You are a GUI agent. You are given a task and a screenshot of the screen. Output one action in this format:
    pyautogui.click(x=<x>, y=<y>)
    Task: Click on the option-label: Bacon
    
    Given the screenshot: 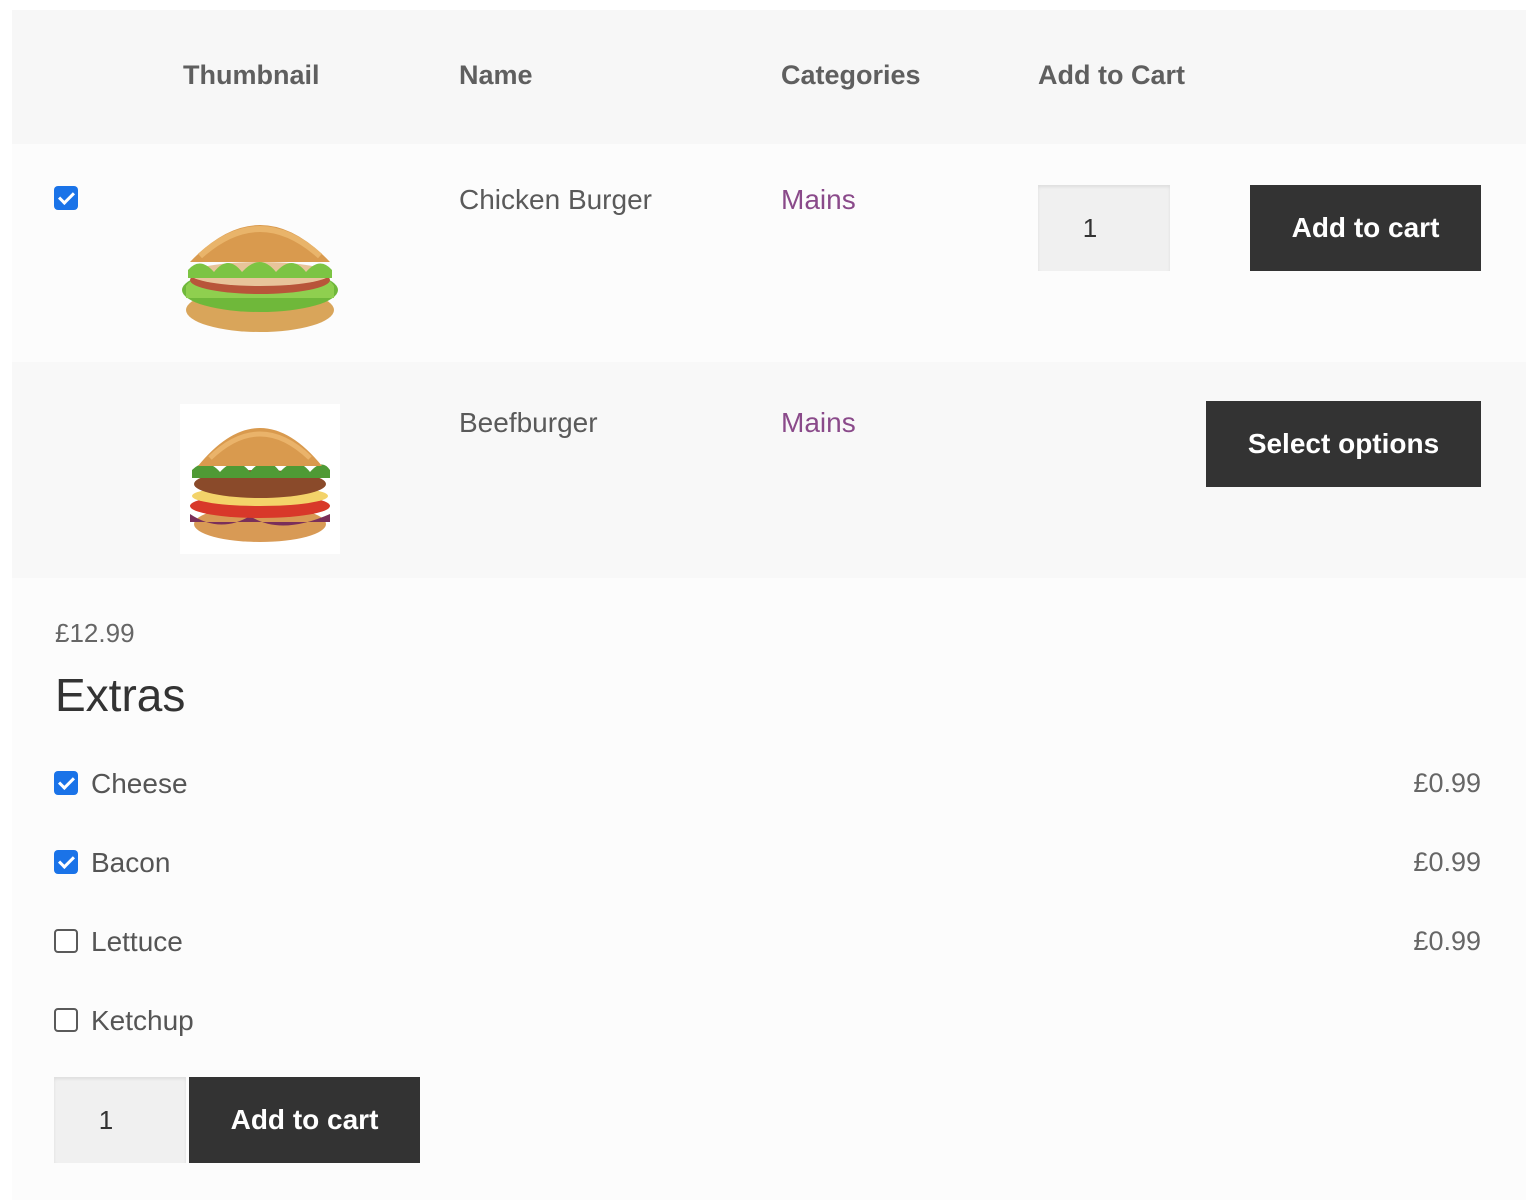 What is the action you would take?
    pyautogui.click(x=131, y=862)
    